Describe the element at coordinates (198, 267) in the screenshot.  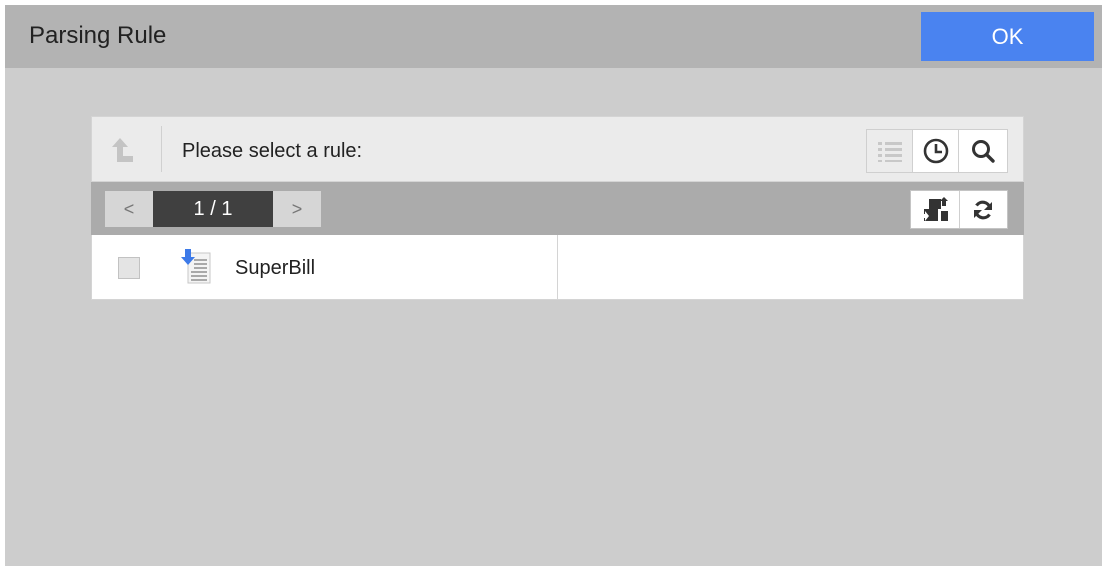
I see `import-document-icon` at that location.